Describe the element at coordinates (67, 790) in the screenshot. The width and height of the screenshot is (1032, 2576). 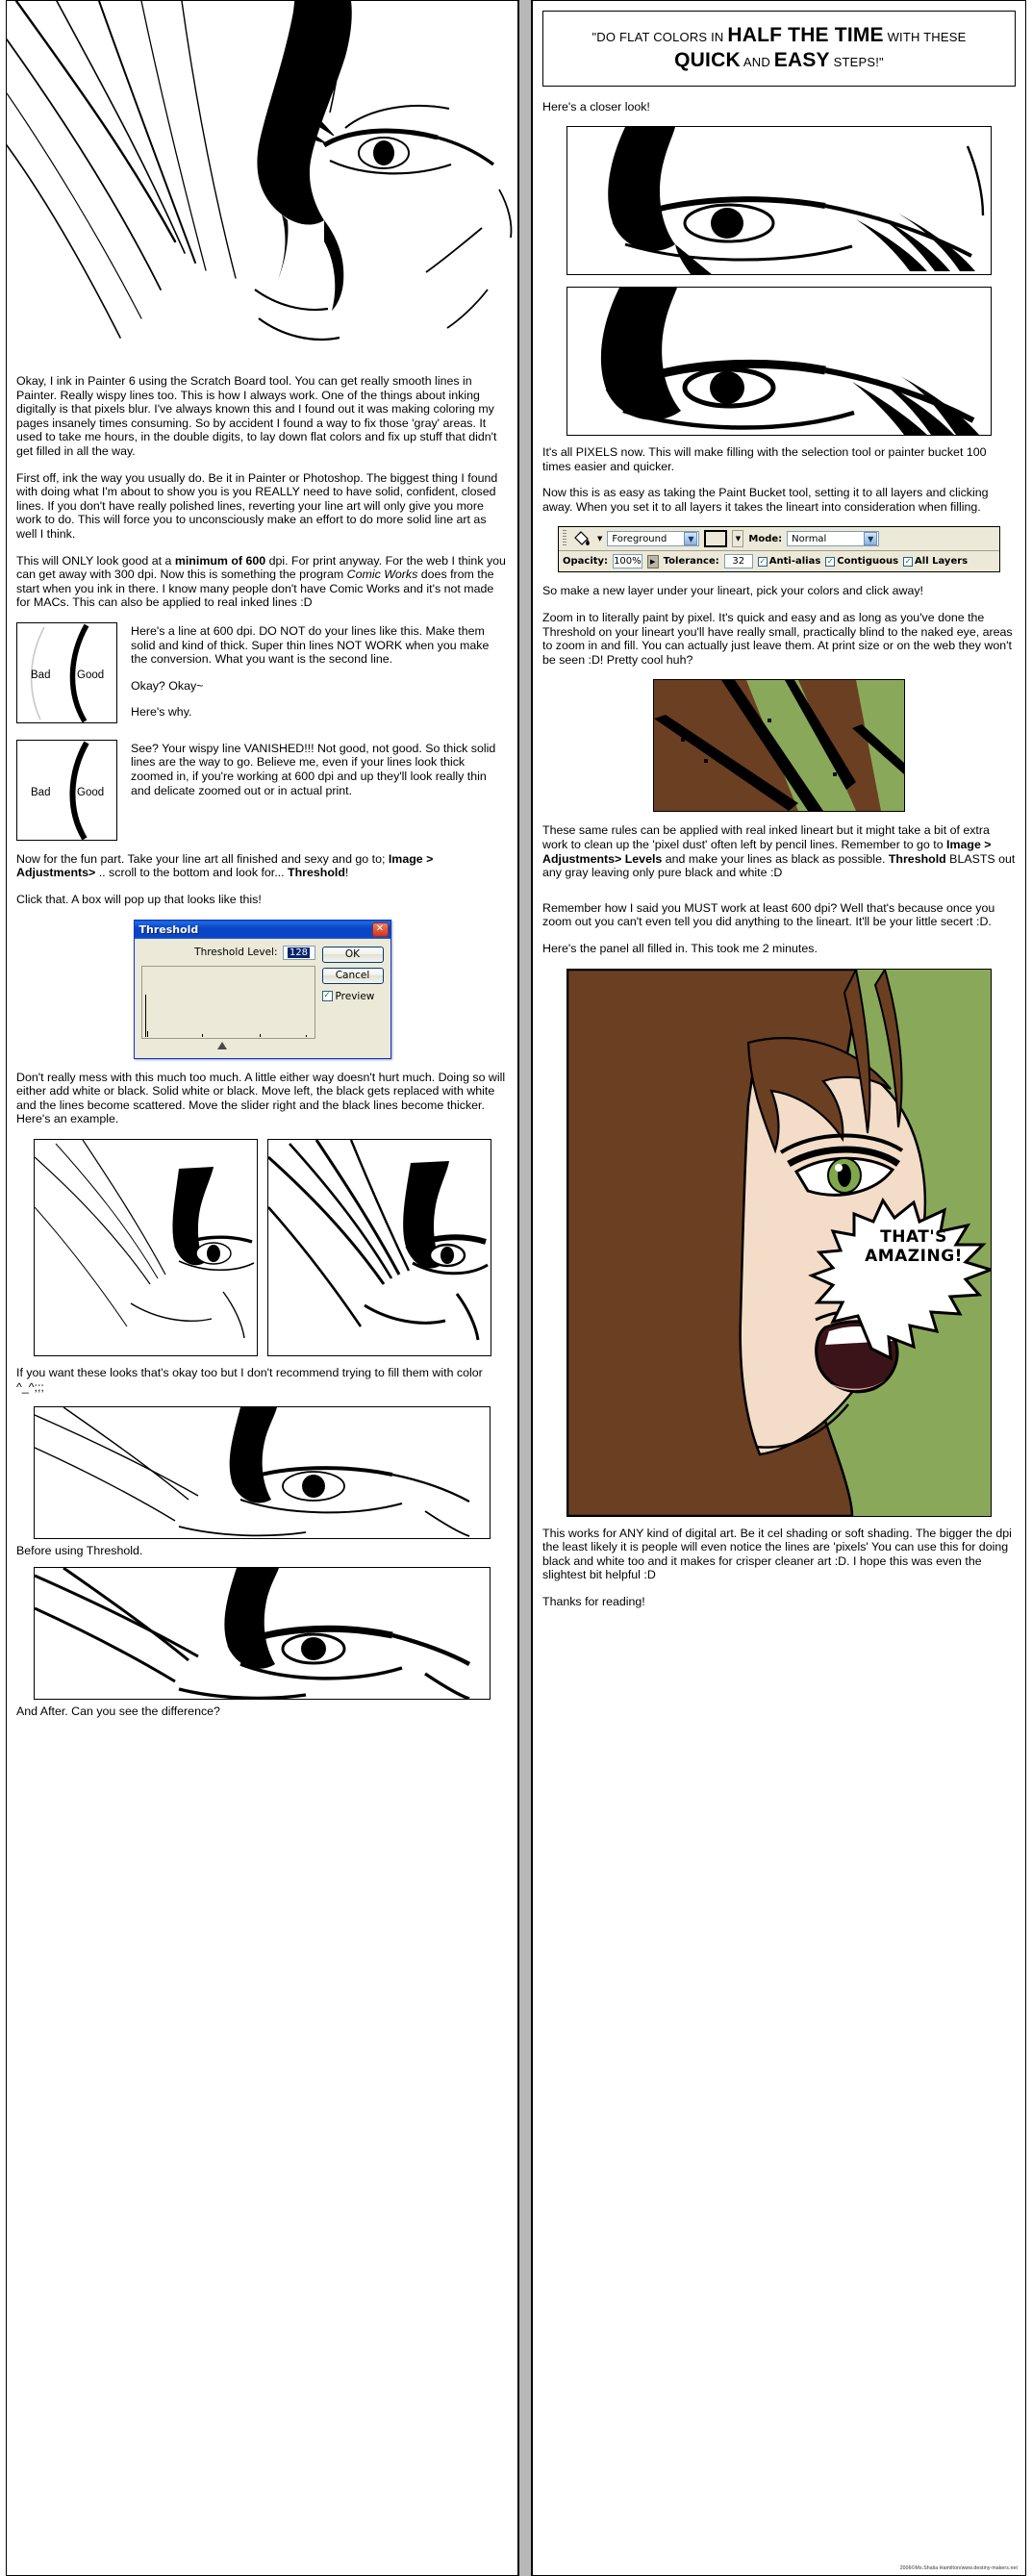
I see `comparison-box-bad-good-2: Bad Good` at that location.